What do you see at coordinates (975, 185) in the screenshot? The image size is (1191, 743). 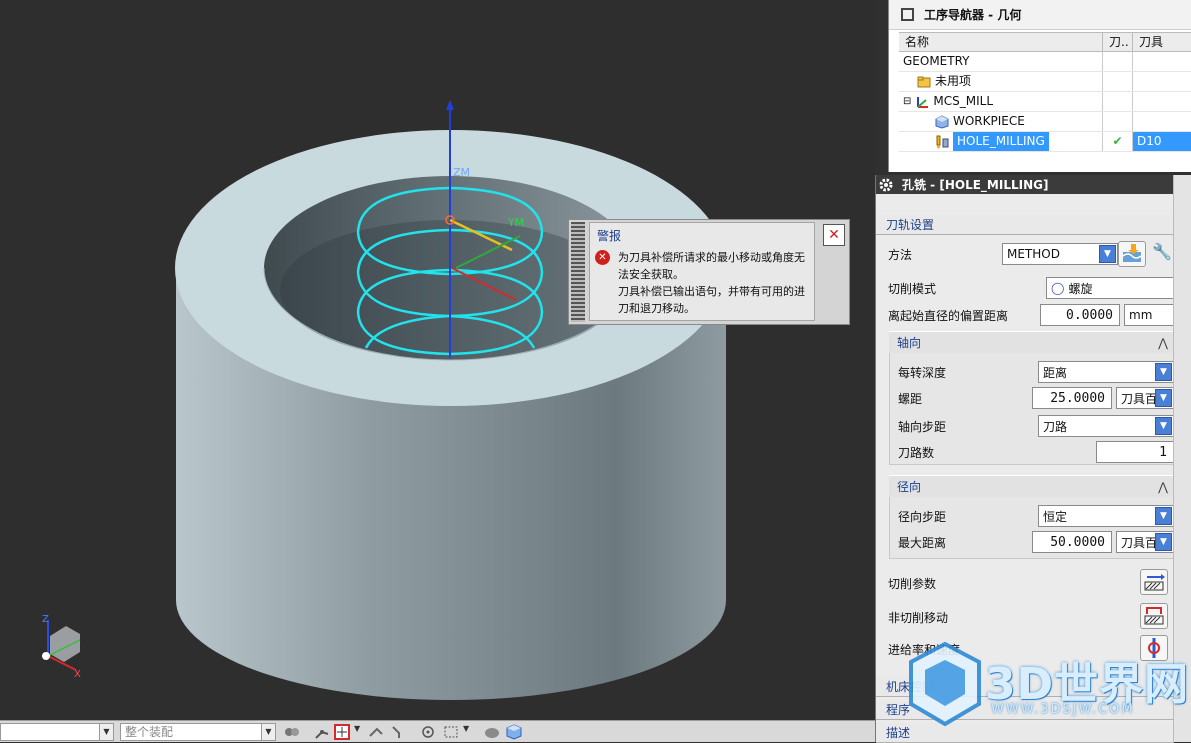 I see `dialog-title: 孔铣 - [HOLE_MILLING]` at bounding box center [975, 185].